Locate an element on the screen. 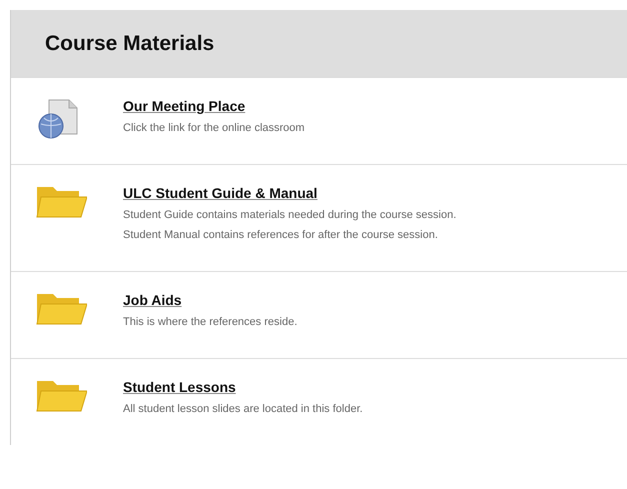 The image size is (627, 489). item-title-link: ULC Student Guide & Manual is located at coordinates (220, 193).